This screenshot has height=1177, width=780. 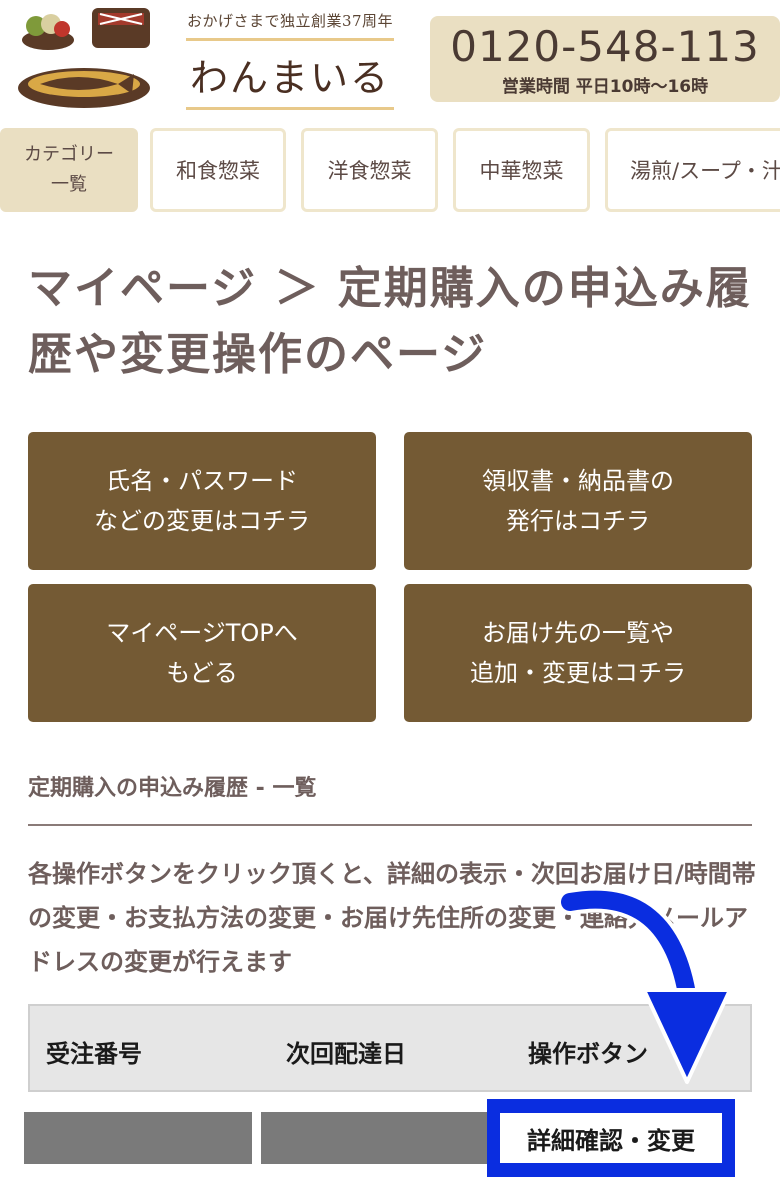 What do you see at coordinates (692, 170) in the screenshot?
I see `category-nav-item-soup: 湯煎/スープ・汁` at bounding box center [692, 170].